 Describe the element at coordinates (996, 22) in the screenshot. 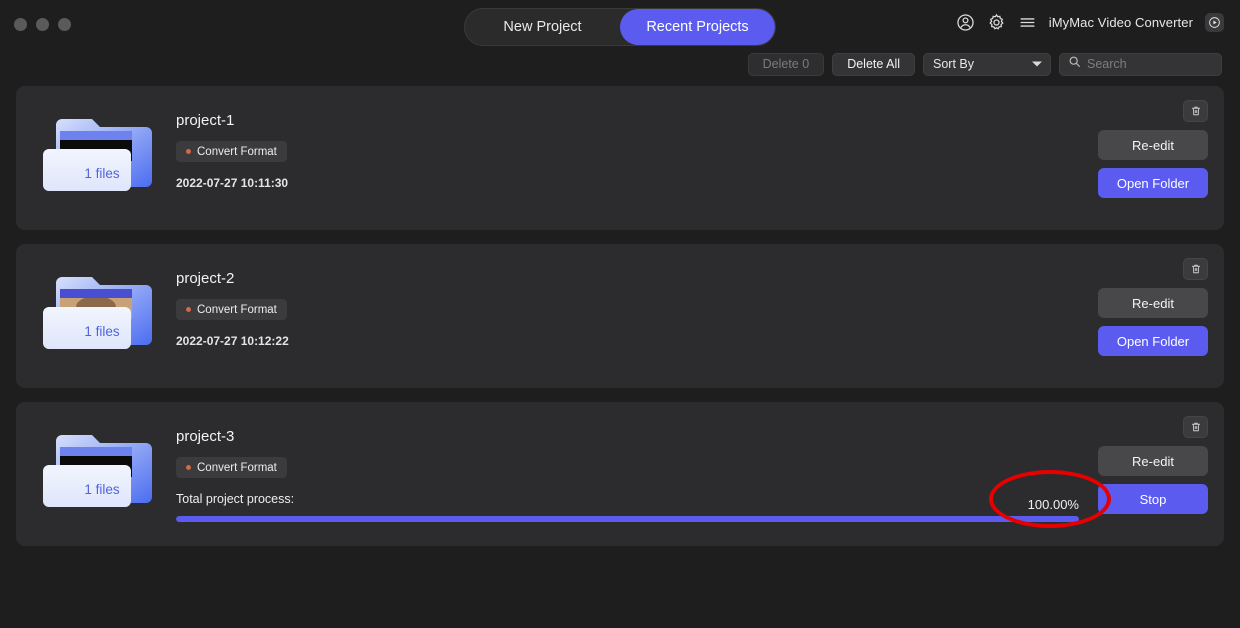

I see `gear-icon` at that location.